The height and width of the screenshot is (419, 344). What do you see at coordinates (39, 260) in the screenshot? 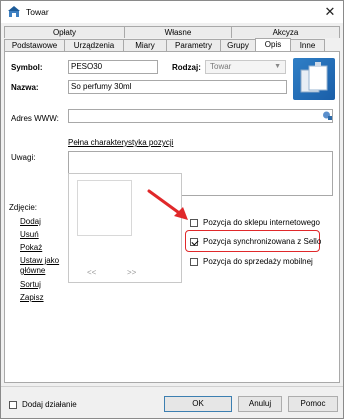
I see `photo-set-main-link-line1: Ustaw jako` at bounding box center [39, 260].